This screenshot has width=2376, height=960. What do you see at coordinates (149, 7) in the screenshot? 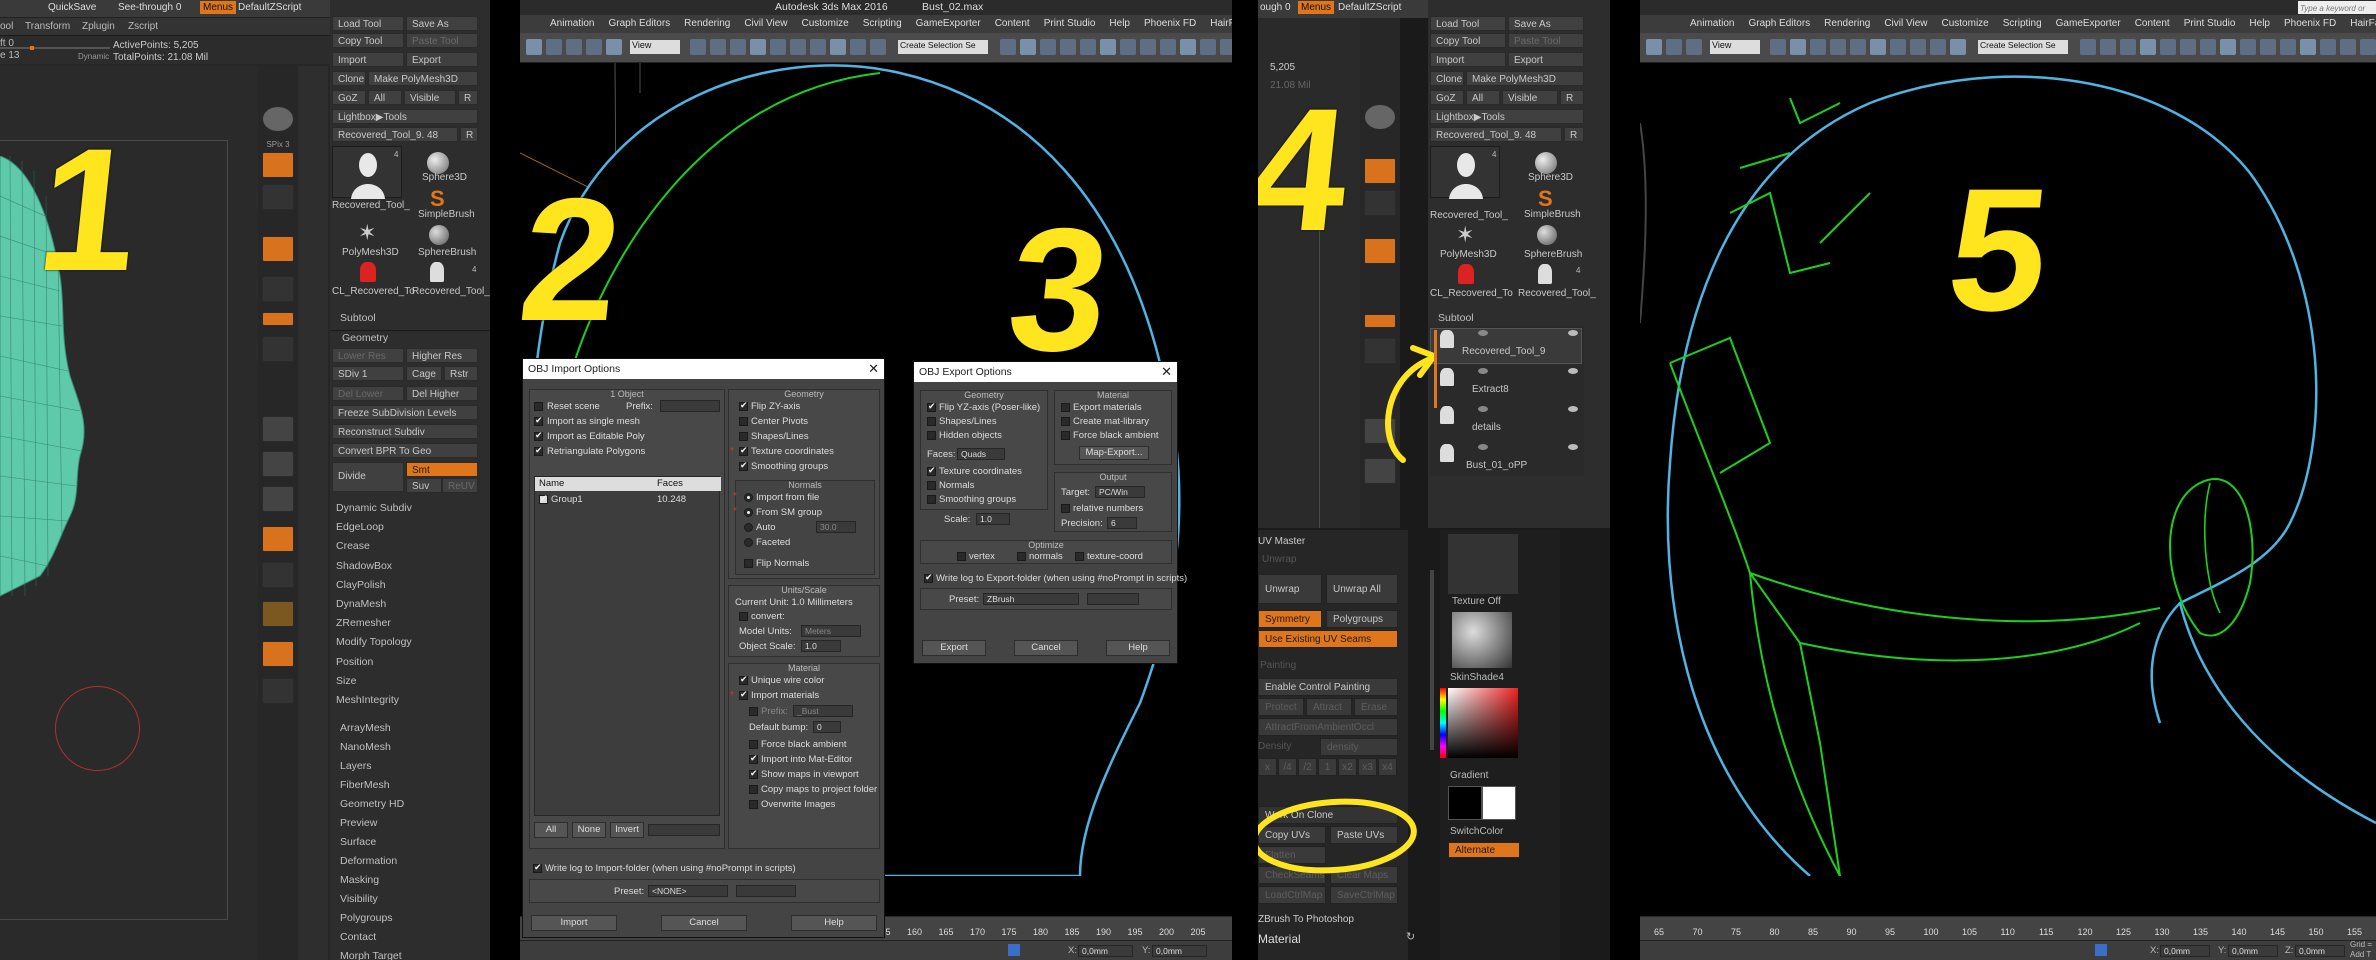
I see `seethrough-slider: See-through 0` at bounding box center [149, 7].